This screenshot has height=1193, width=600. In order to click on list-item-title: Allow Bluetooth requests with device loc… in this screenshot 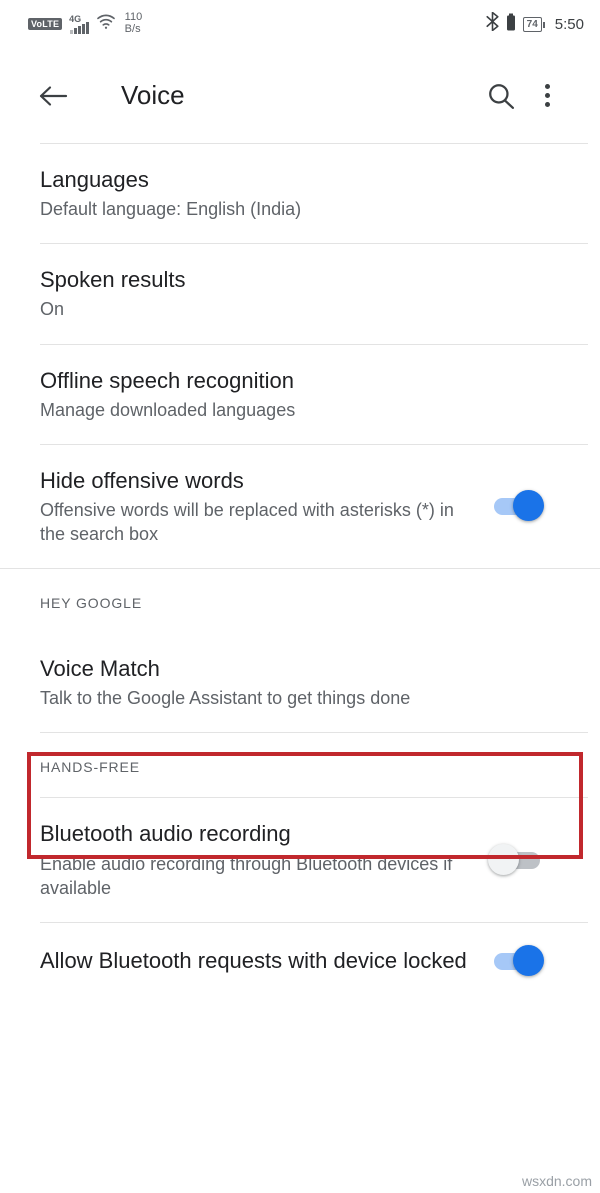, I will do `click(253, 960)`.